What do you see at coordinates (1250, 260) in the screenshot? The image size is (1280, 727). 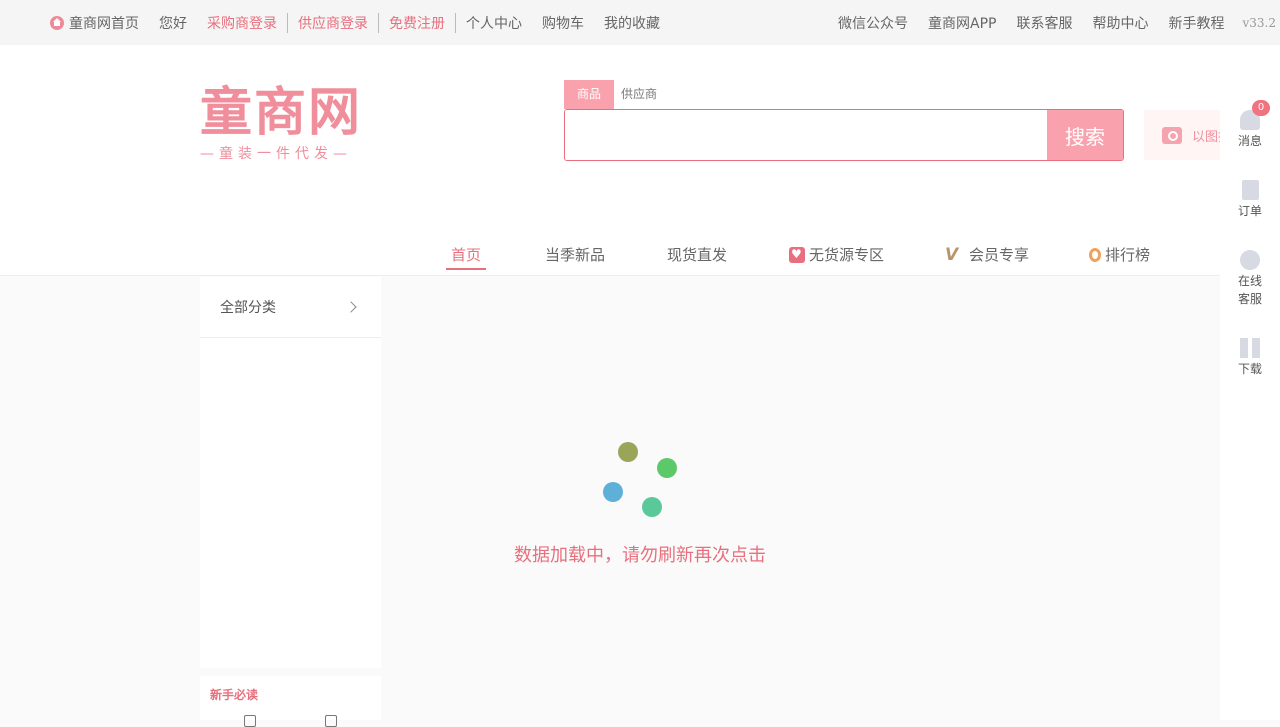 I see `headset-icon` at bounding box center [1250, 260].